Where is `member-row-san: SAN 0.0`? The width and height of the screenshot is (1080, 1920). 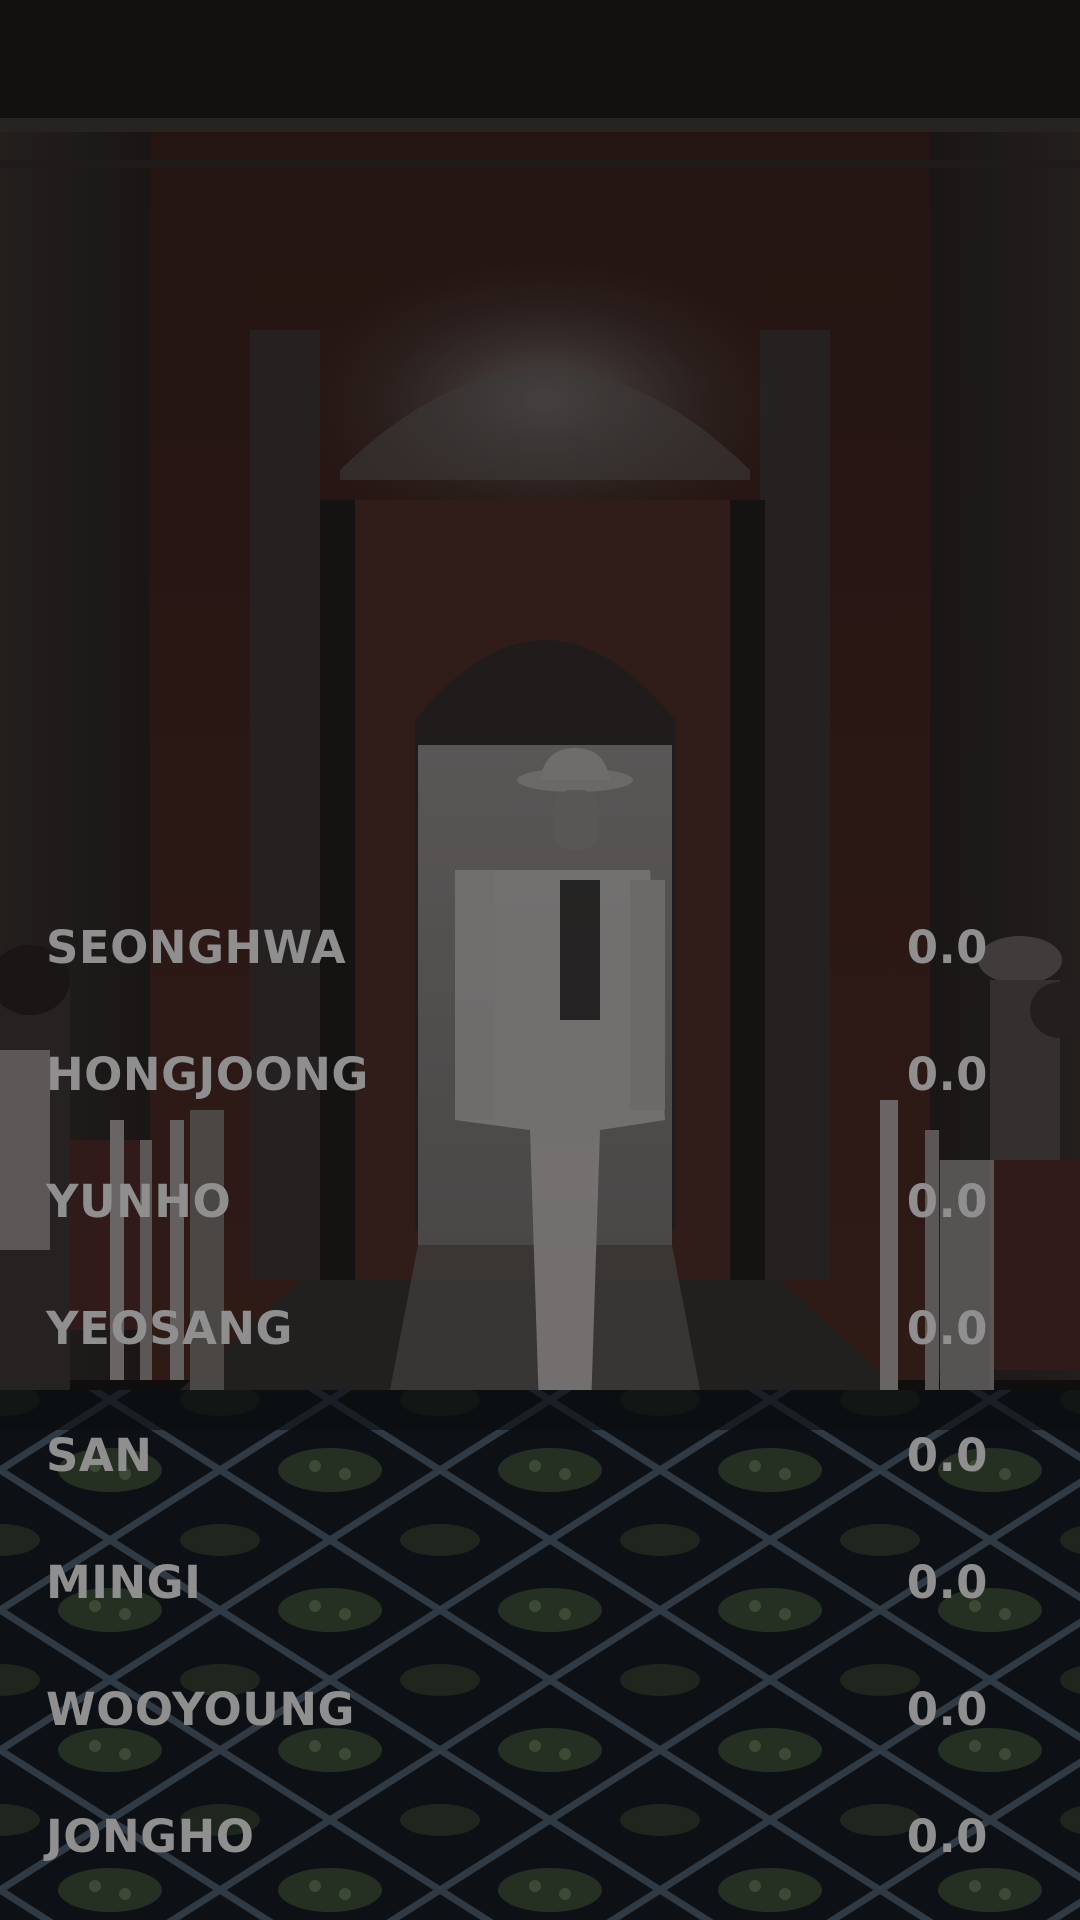 member-row-san: SAN 0.0 is located at coordinates (517, 1455).